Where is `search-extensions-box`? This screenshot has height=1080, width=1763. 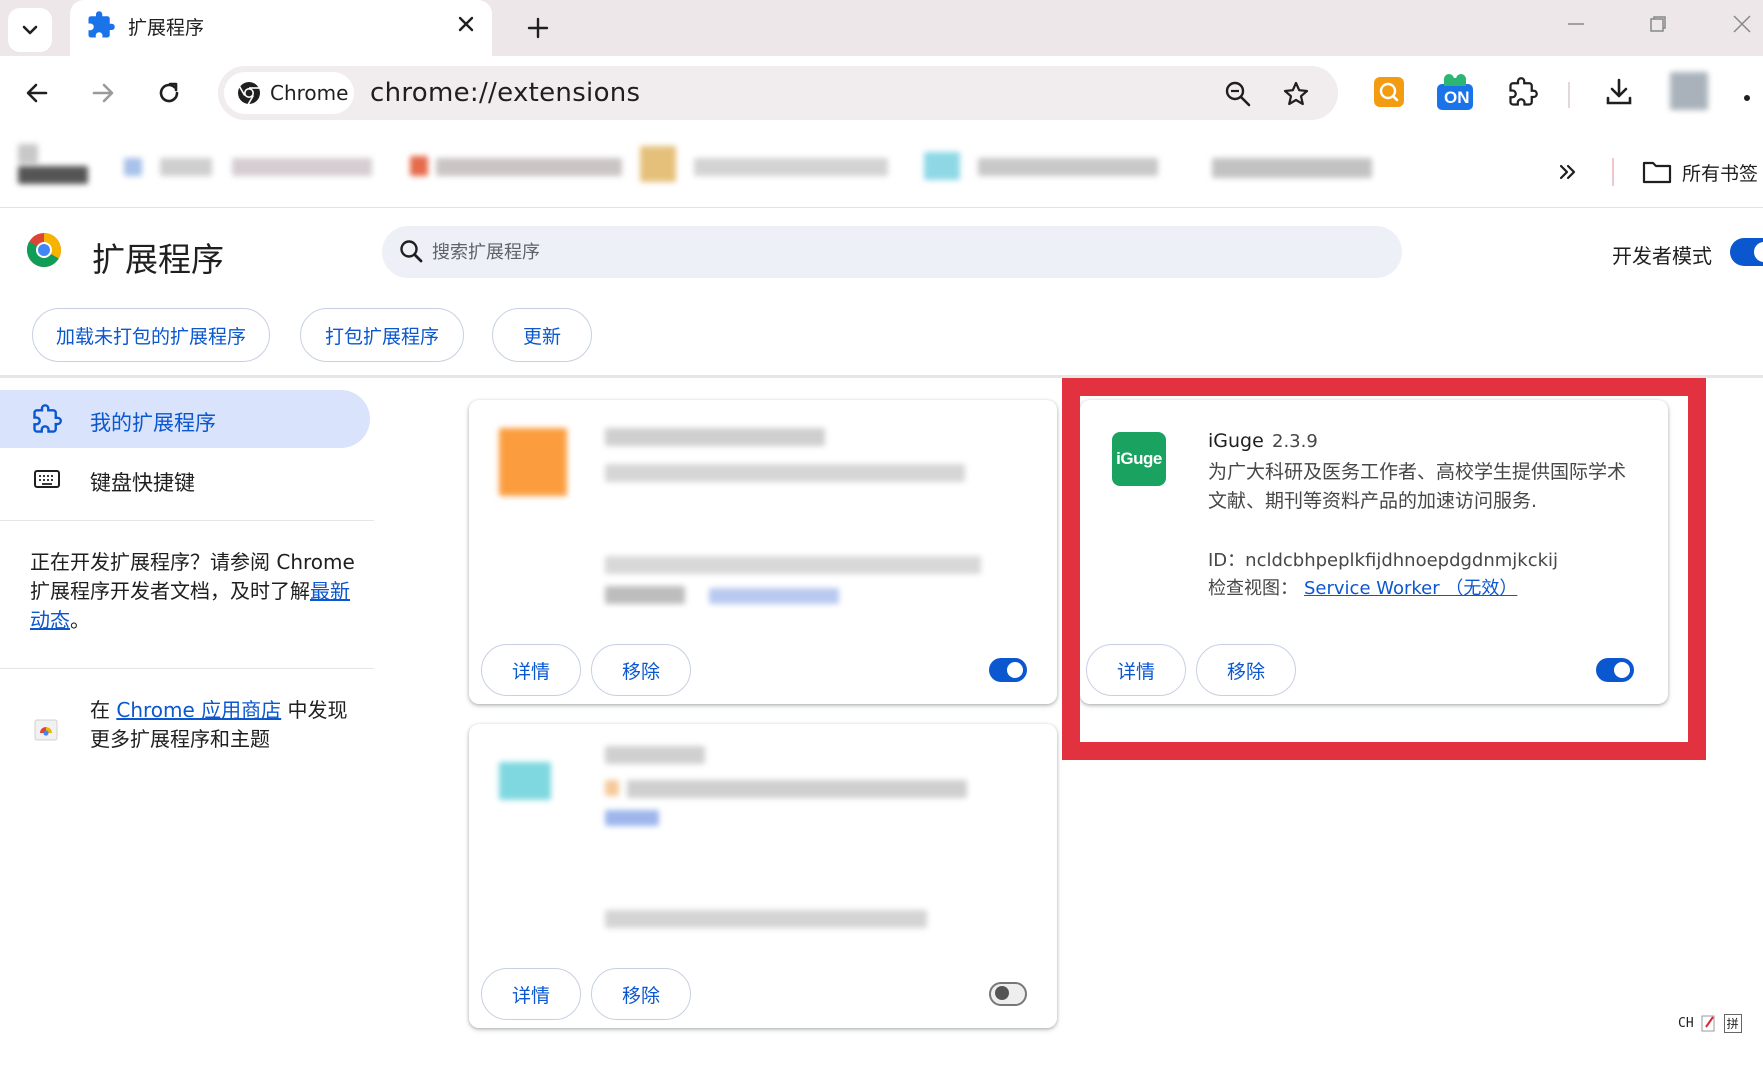 search-extensions-box is located at coordinates (892, 252).